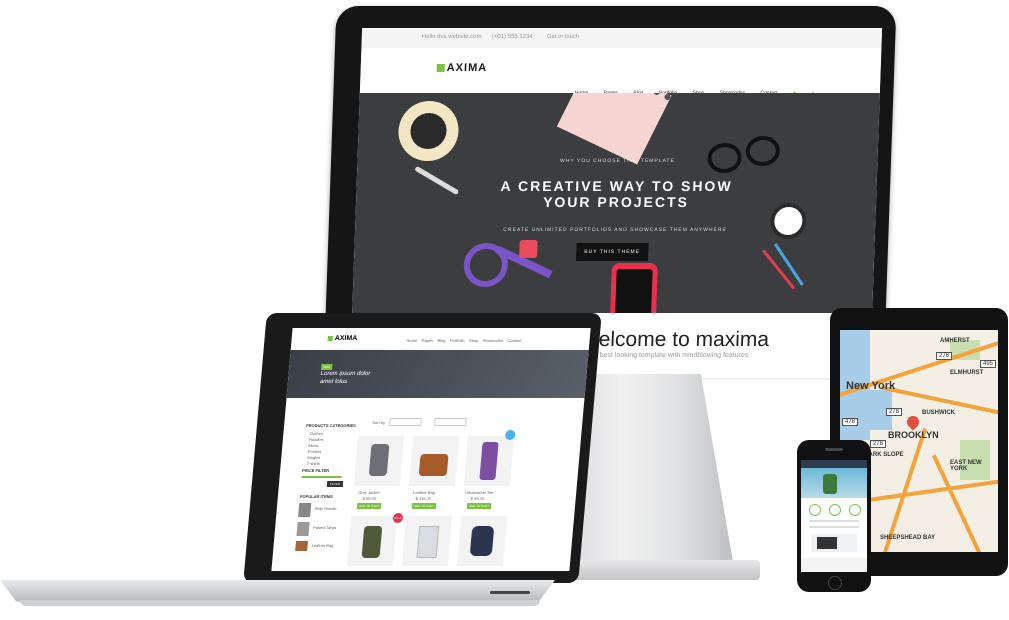 The height and width of the screenshot is (620, 1009). I want to click on categories-heading: PRODUCTS CATEGORIES, so click(331, 425).